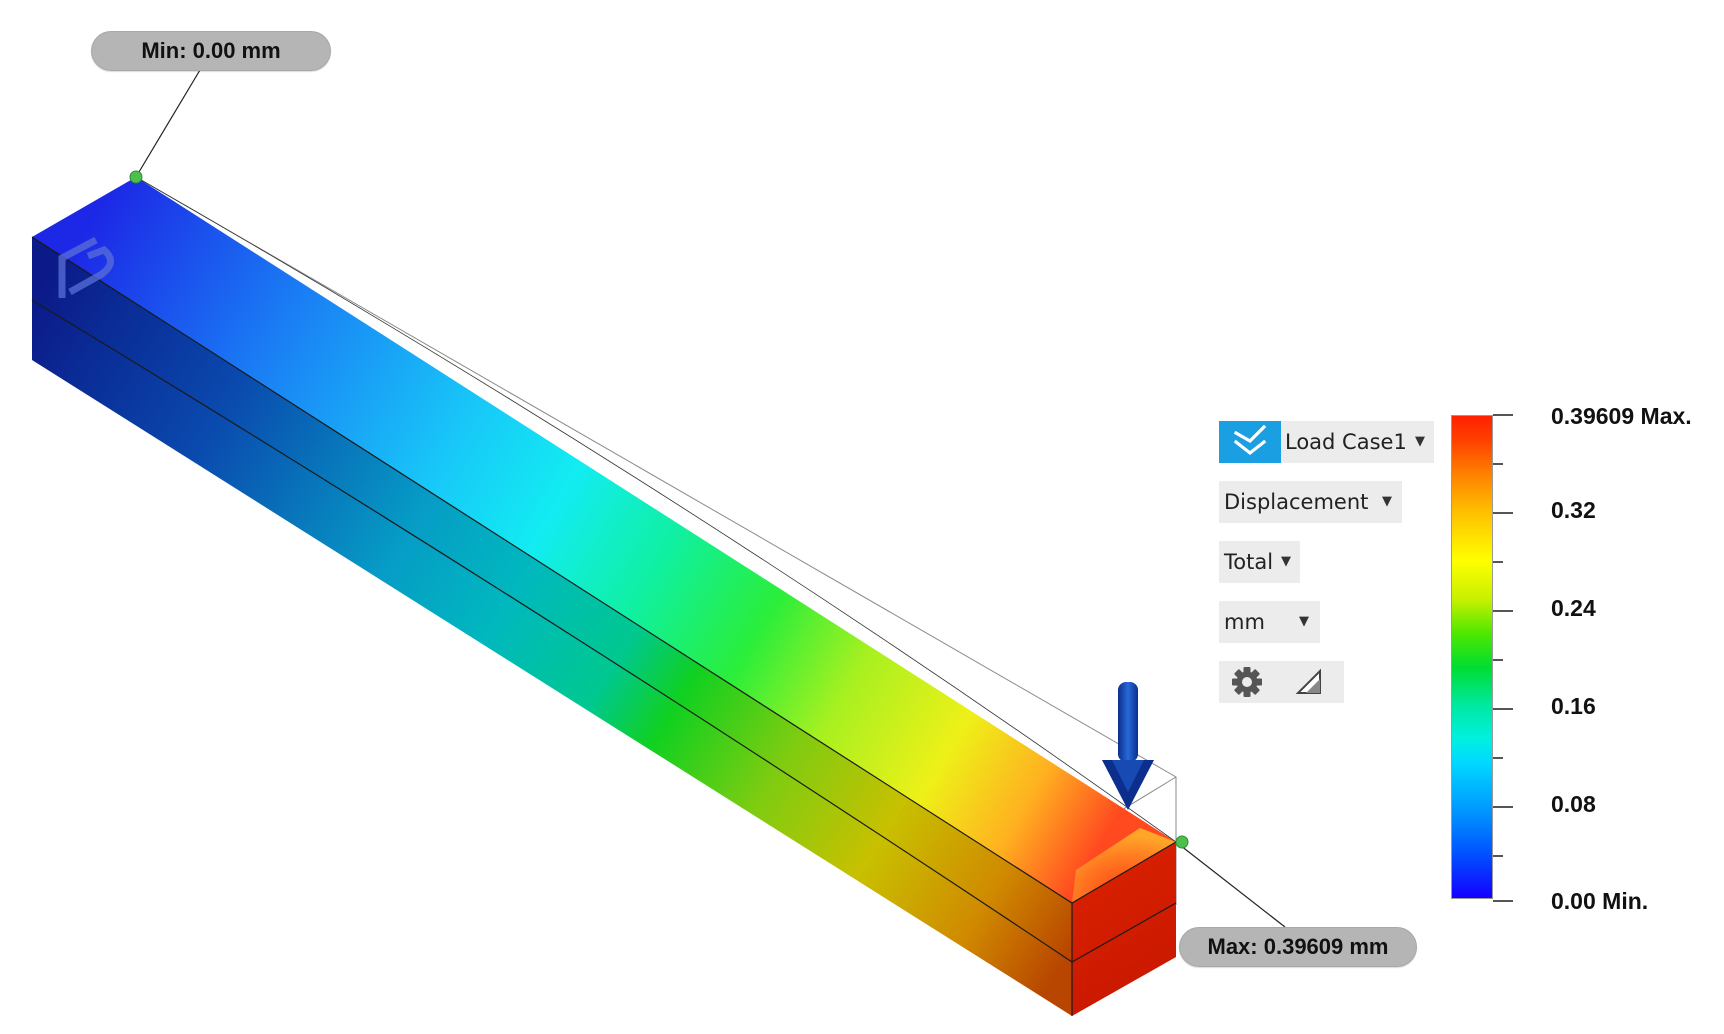  I want to click on result-type-label: Displacement, so click(1296, 502).